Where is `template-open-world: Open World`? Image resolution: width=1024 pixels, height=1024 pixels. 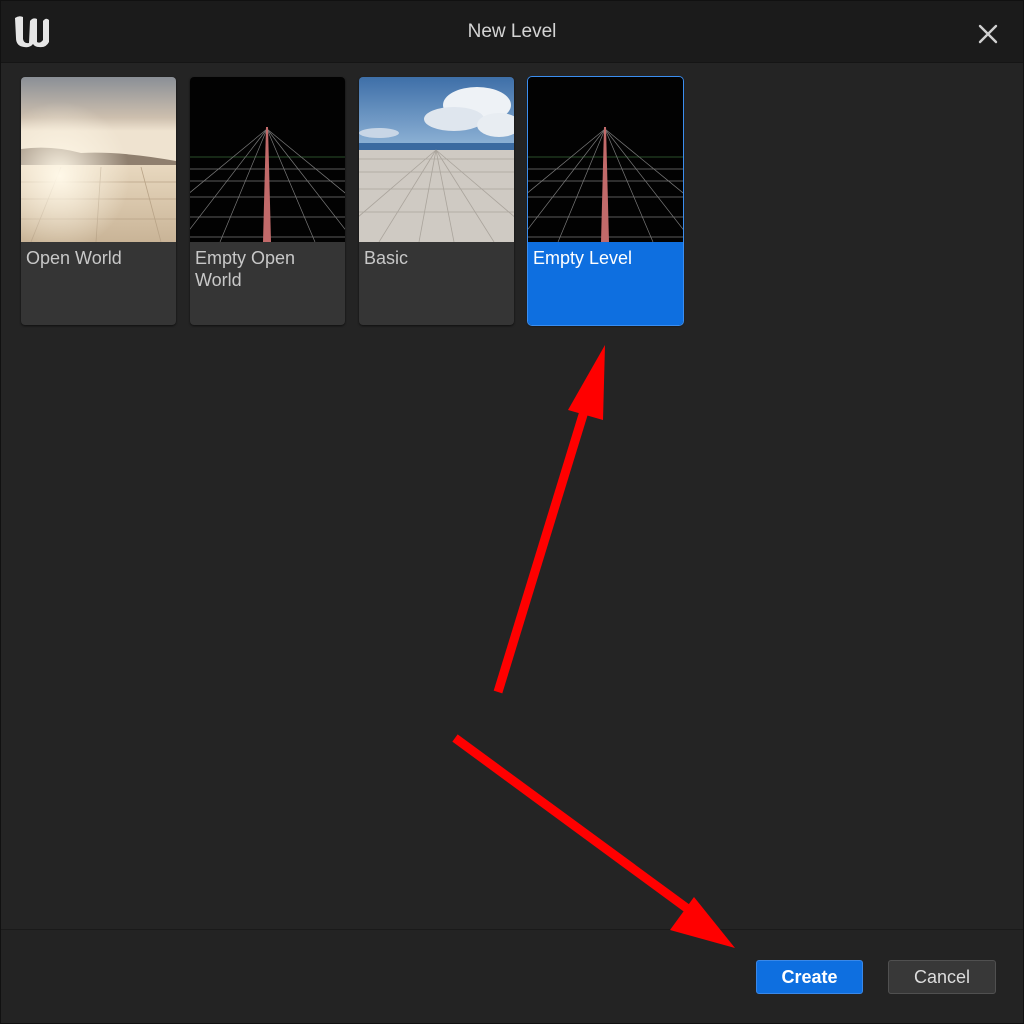
template-open-world: Open World is located at coordinates (98, 201).